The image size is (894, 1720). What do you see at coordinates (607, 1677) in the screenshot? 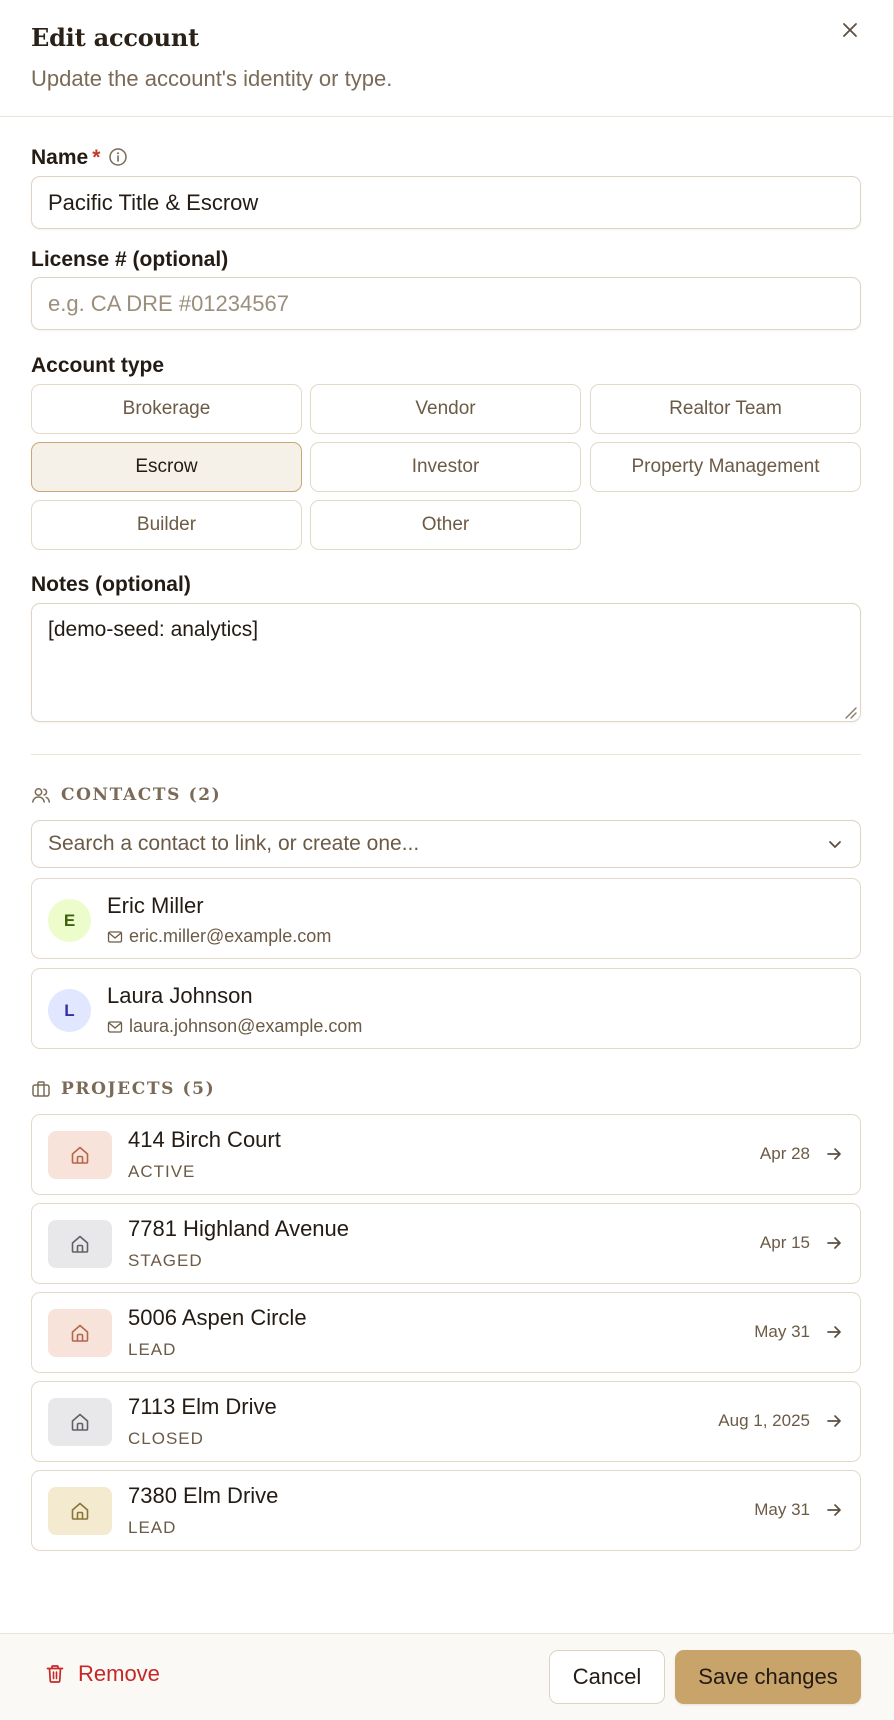
I see `cancel-button: Cancel` at bounding box center [607, 1677].